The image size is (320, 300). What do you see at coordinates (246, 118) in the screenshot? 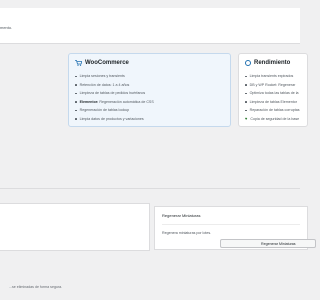
I see `shield-icon: ♥` at bounding box center [246, 118].